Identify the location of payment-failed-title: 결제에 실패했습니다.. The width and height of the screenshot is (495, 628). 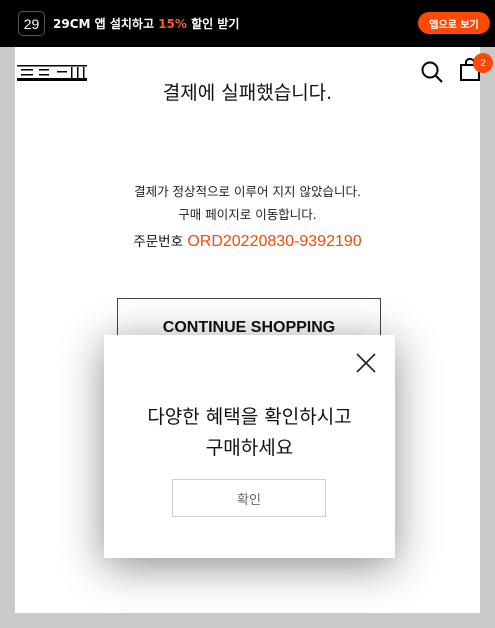
(247, 93).